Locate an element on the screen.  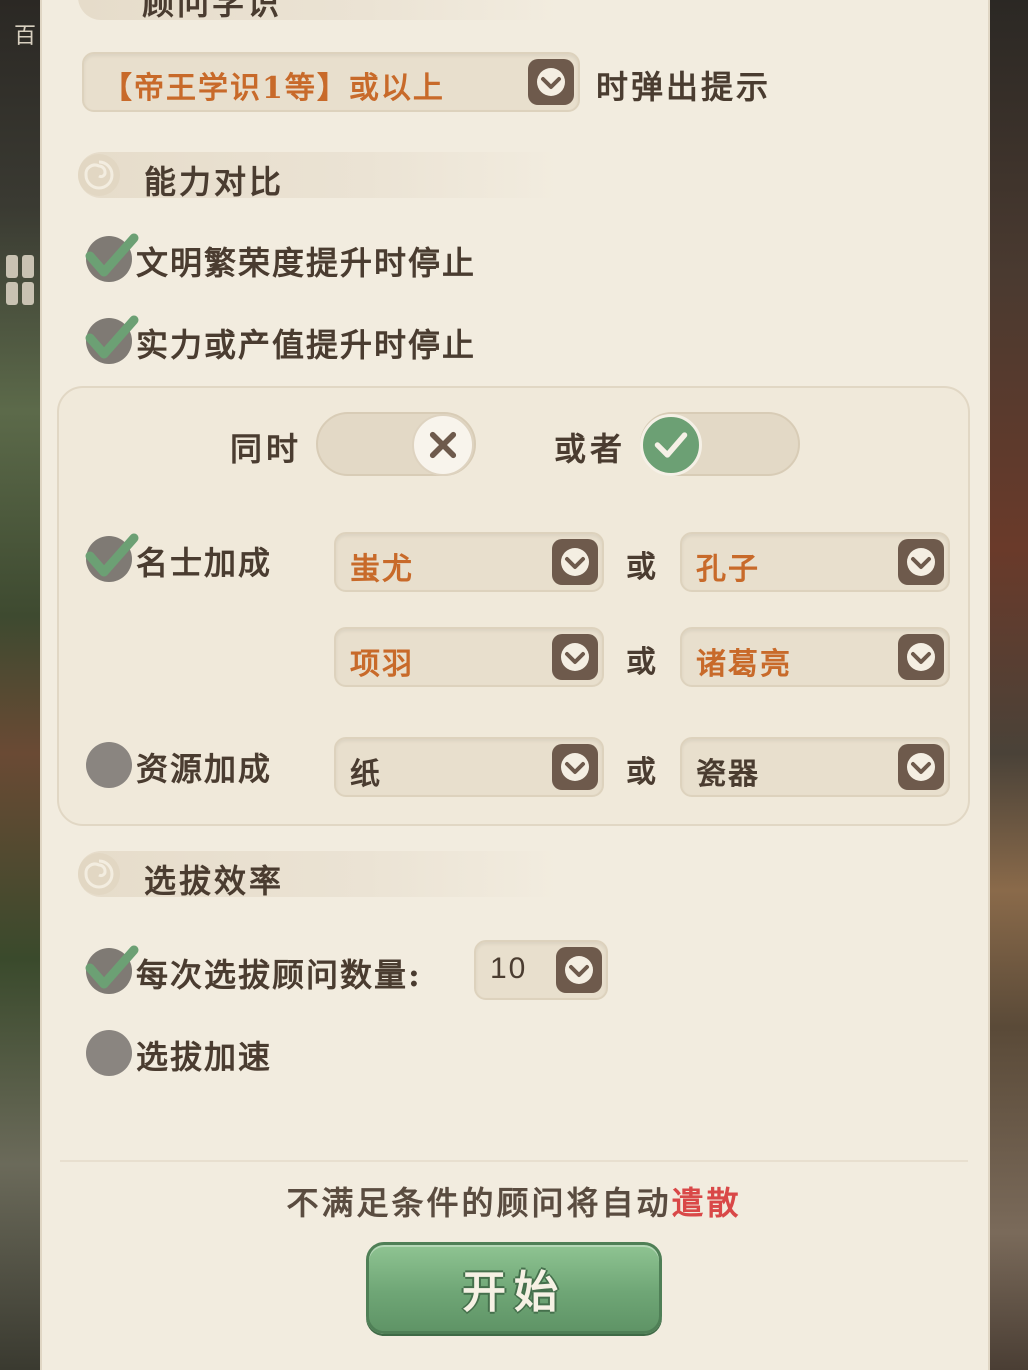
dropdown-value: 10 is located at coordinates (509, 968).